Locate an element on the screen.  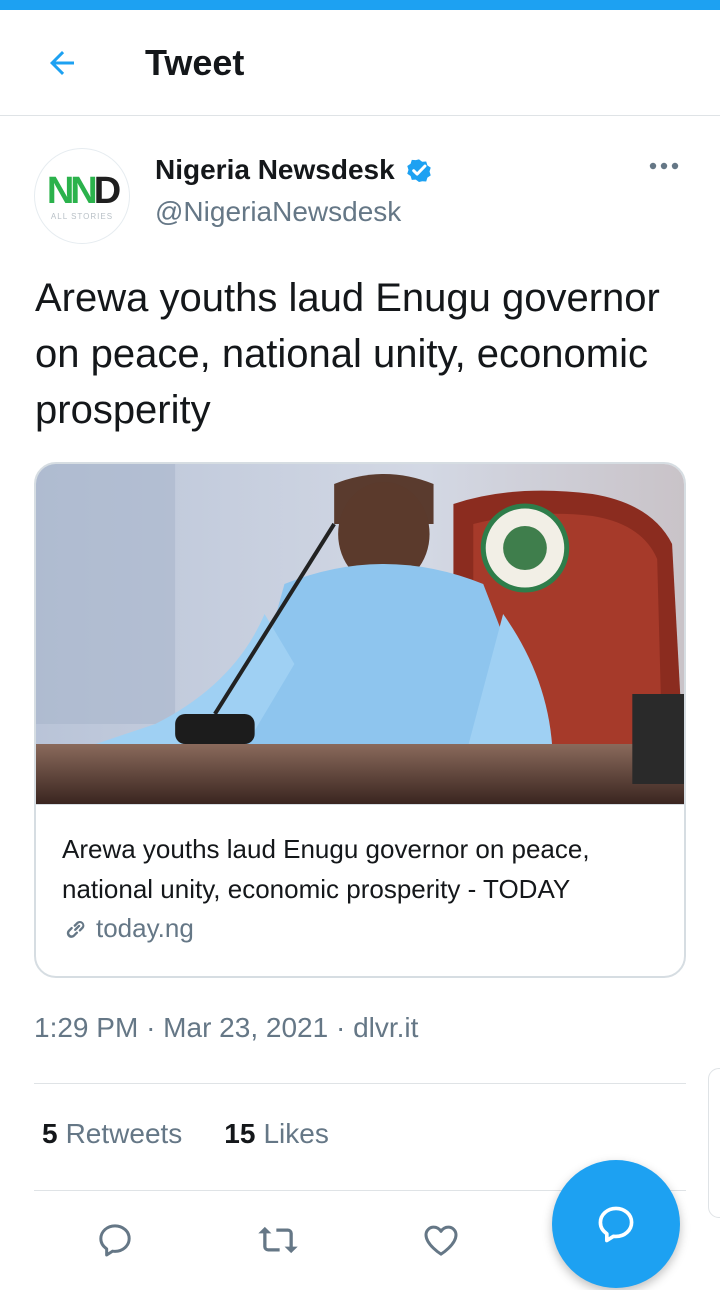
avatar: NND ALL STORIES is located at coordinates (82, 196).